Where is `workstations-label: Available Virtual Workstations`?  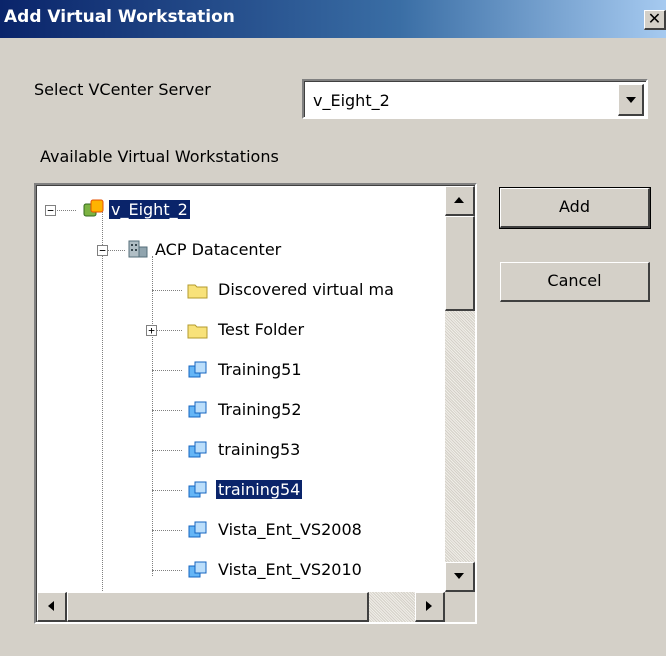
workstations-label: Available Virtual Workstations is located at coordinates (159, 156).